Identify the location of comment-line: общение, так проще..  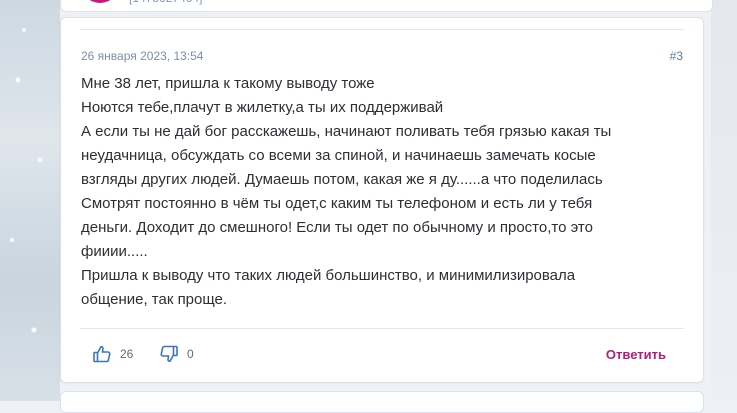
(154, 299).